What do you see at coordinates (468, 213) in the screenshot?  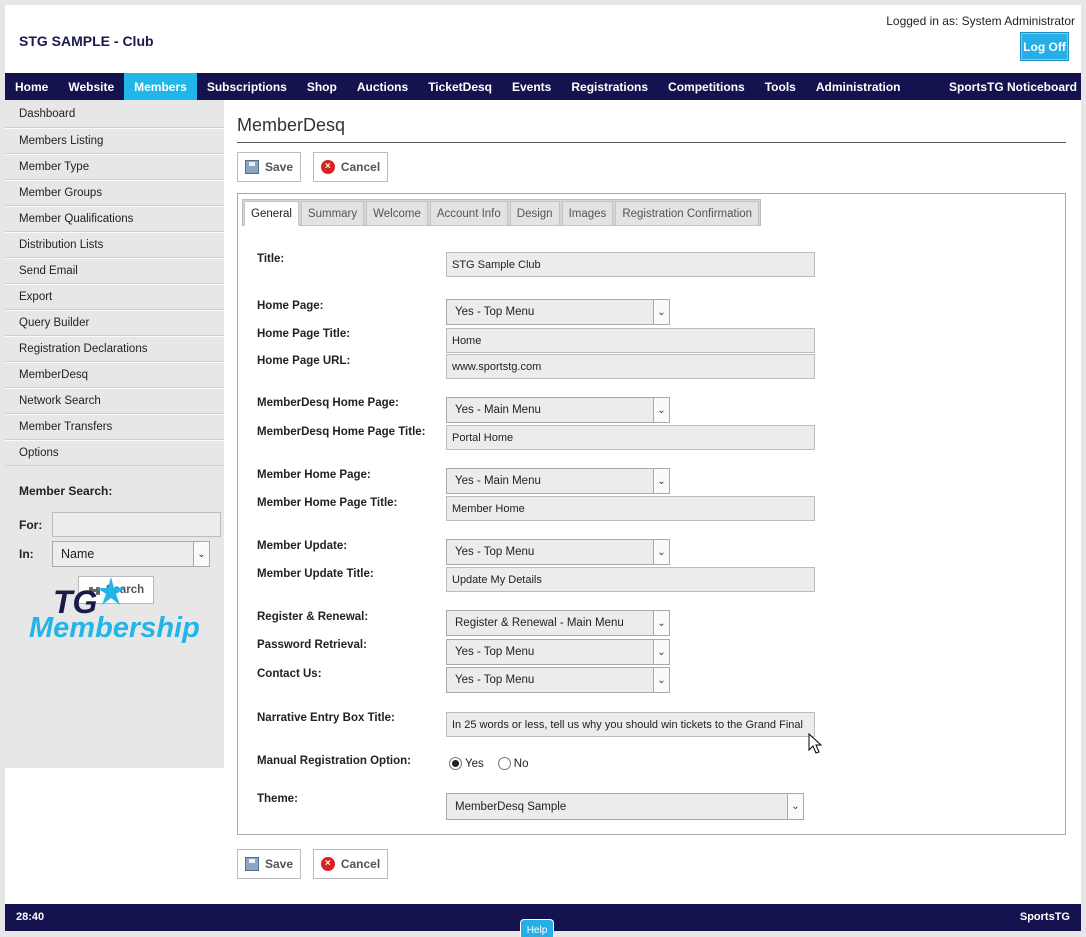 I see `tab-account-info: Account Info` at bounding box center [468, 213].